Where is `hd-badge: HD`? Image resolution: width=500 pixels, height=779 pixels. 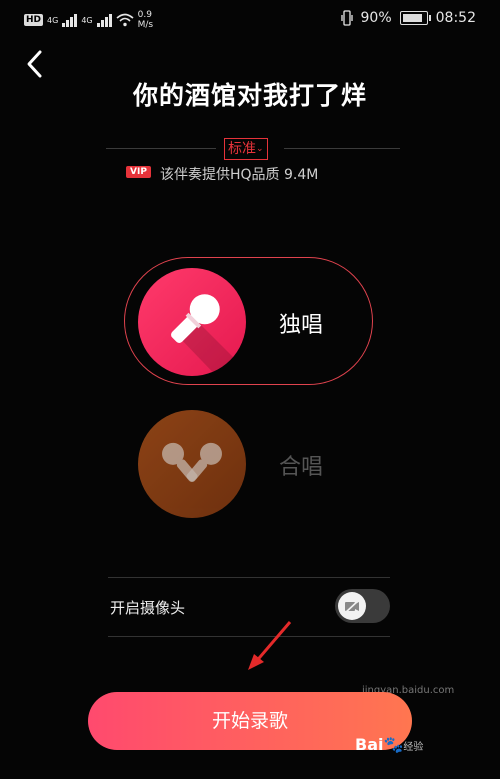
hd-badge: HD is located at coordinates (34, 20).